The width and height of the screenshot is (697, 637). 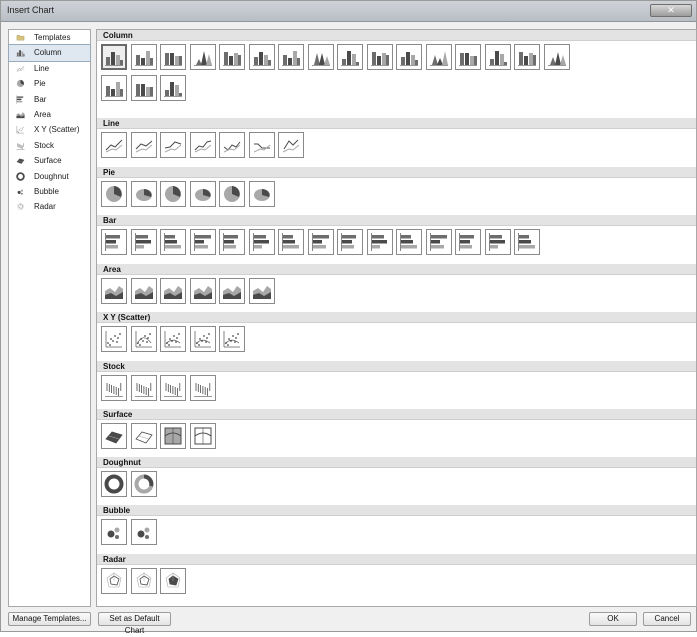 What do you see at coordinates (49, 129) in the screenshot?
I see `sidebar-item-x-y-scatter: X Y (Scatter)` at bounding box center [49, 129].